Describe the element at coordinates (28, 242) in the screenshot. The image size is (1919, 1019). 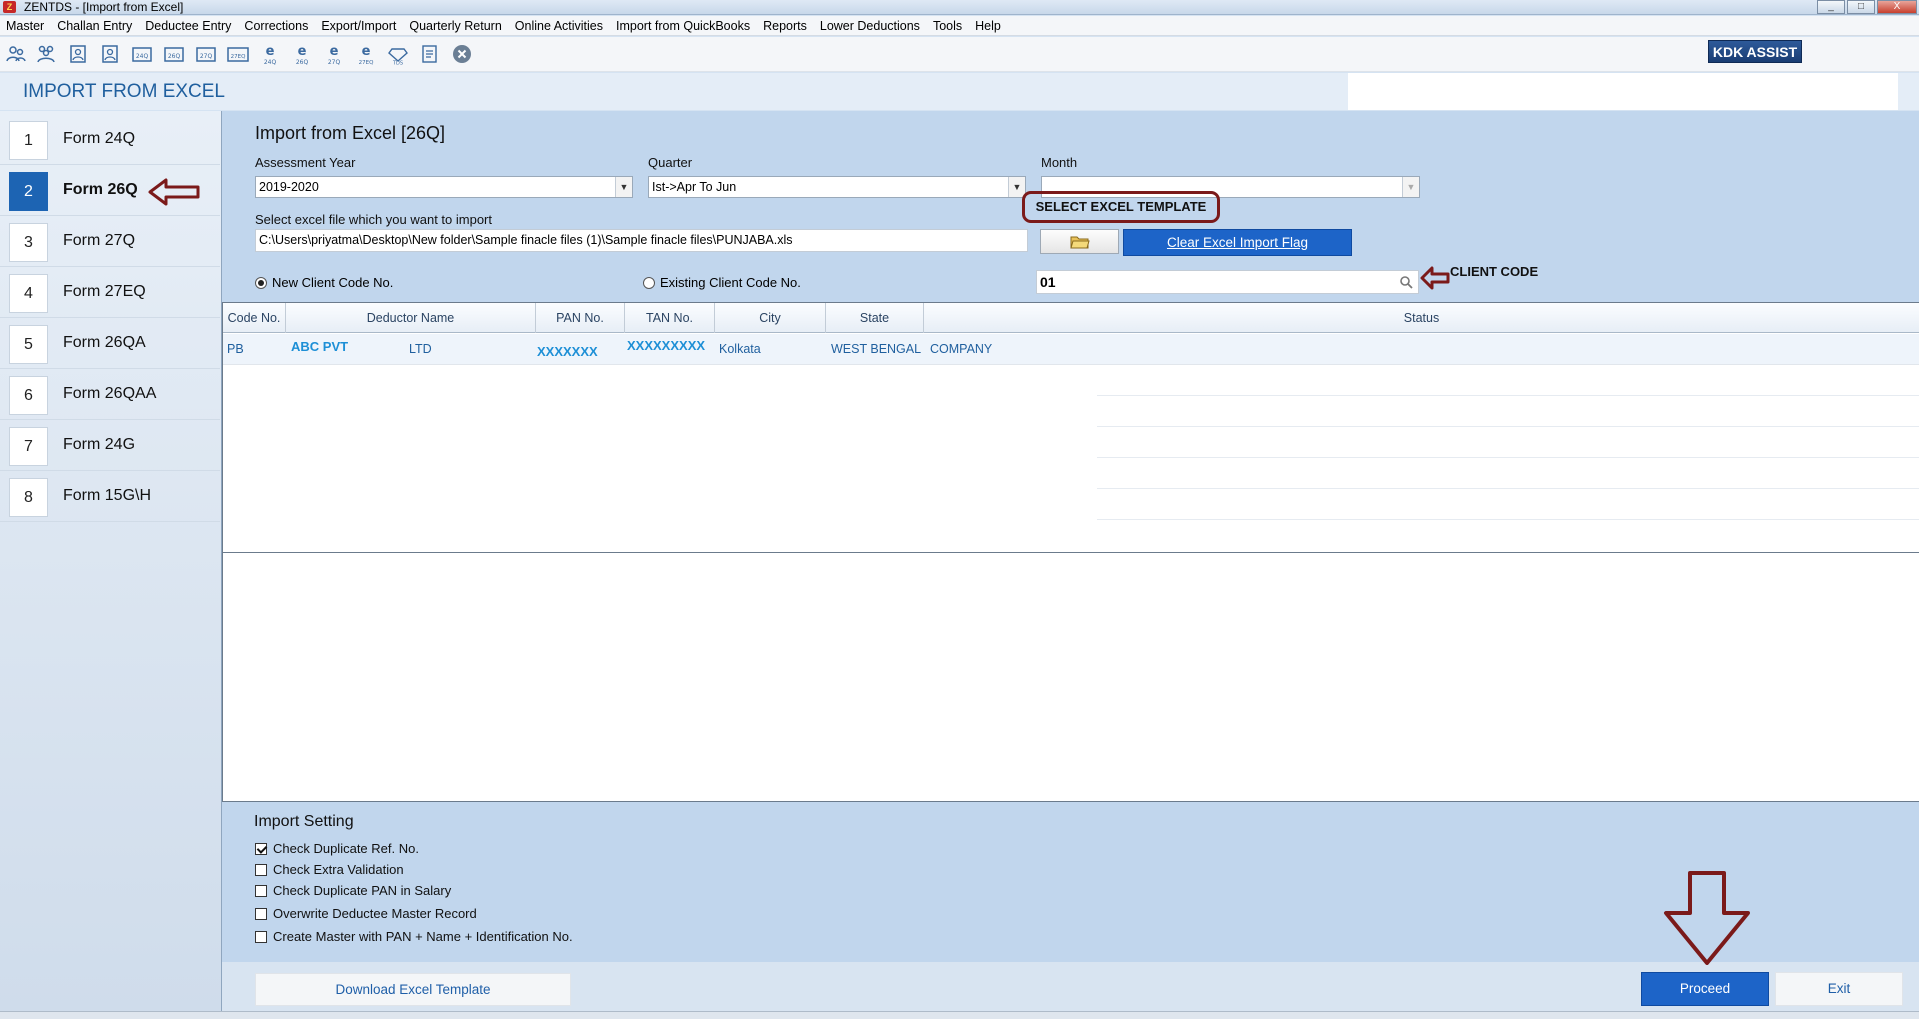
I see `sidebar-item-number: 3` at that location.